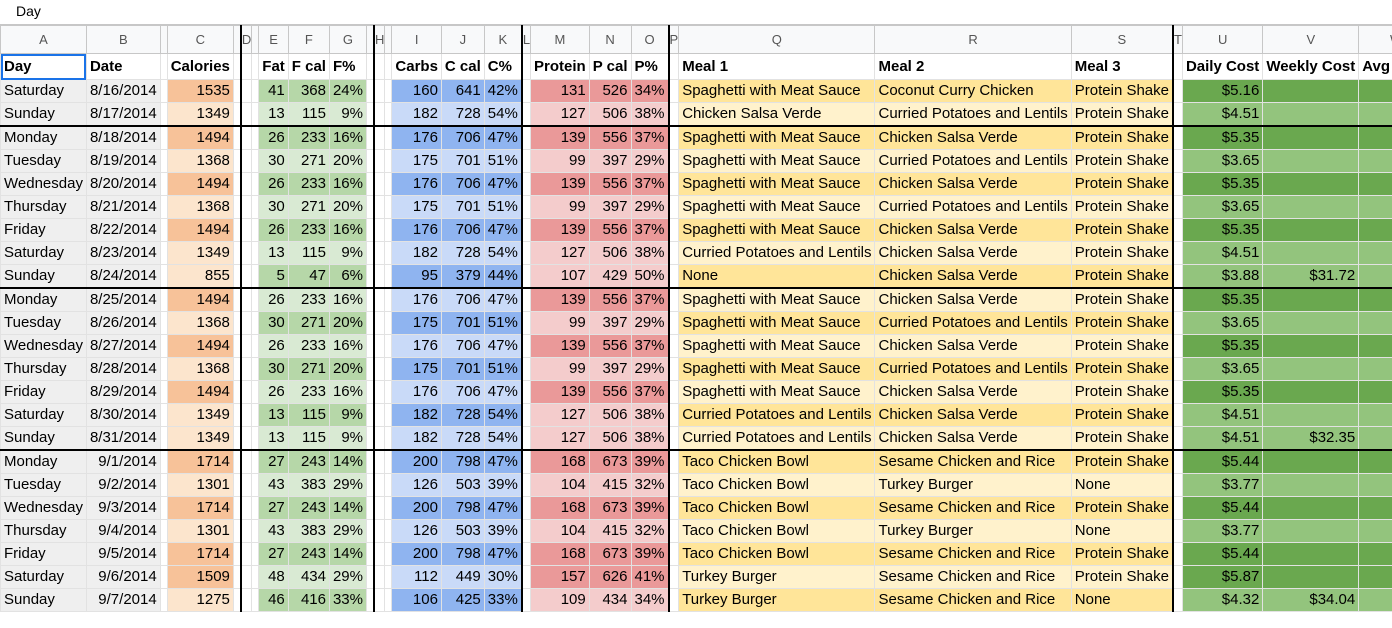 The image size is (1392, 628). I want to click on cell-carbs: 182, so click(416, 114).